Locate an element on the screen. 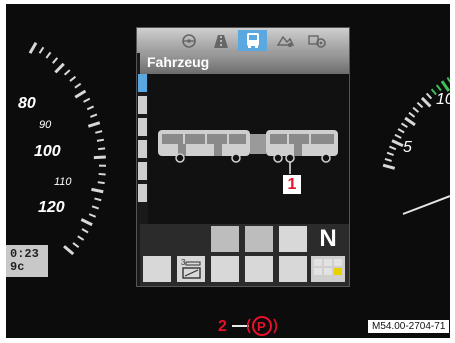 The width and height of the screenshot is (455, 343). scroll-position-indicator is located at coordinates (142, 83).